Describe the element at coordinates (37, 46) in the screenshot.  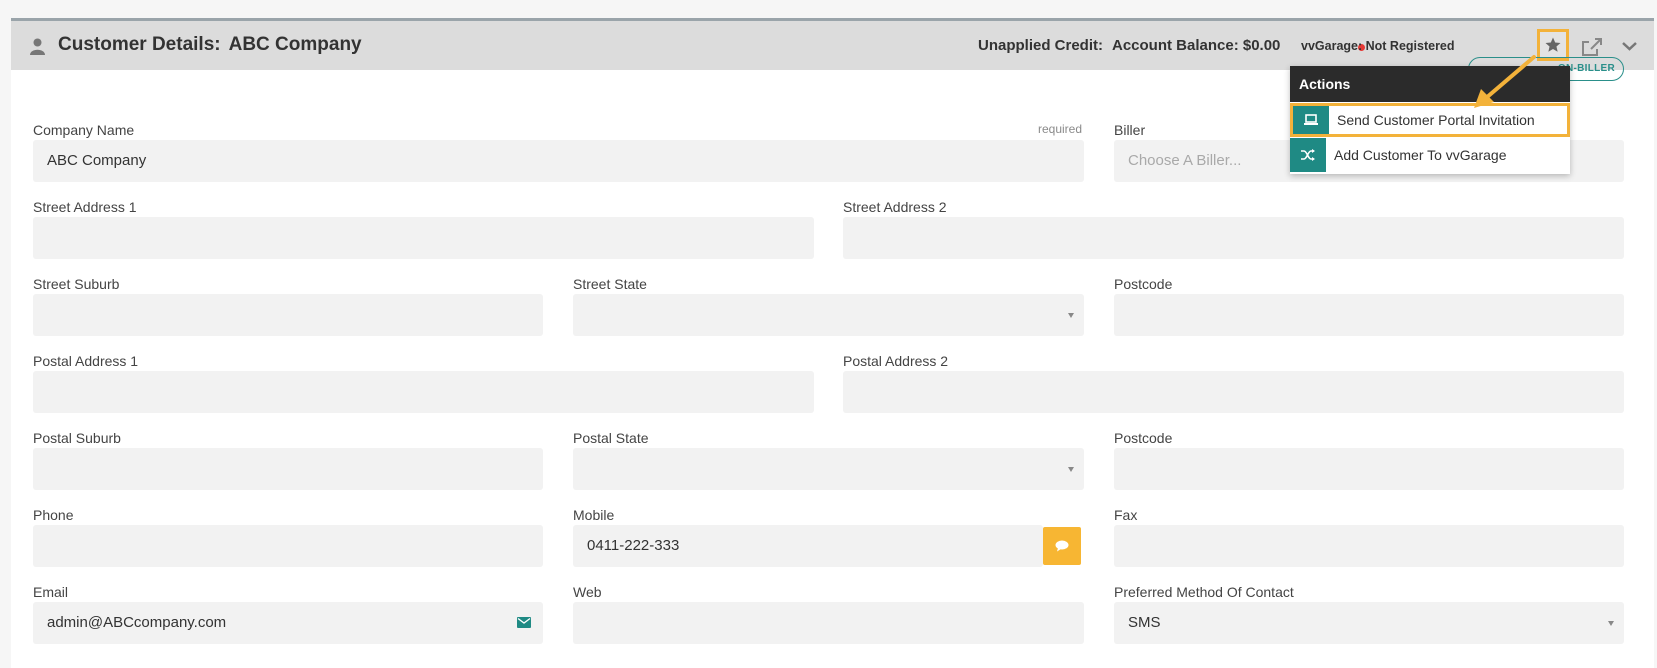
I see `person-icon` at that location.